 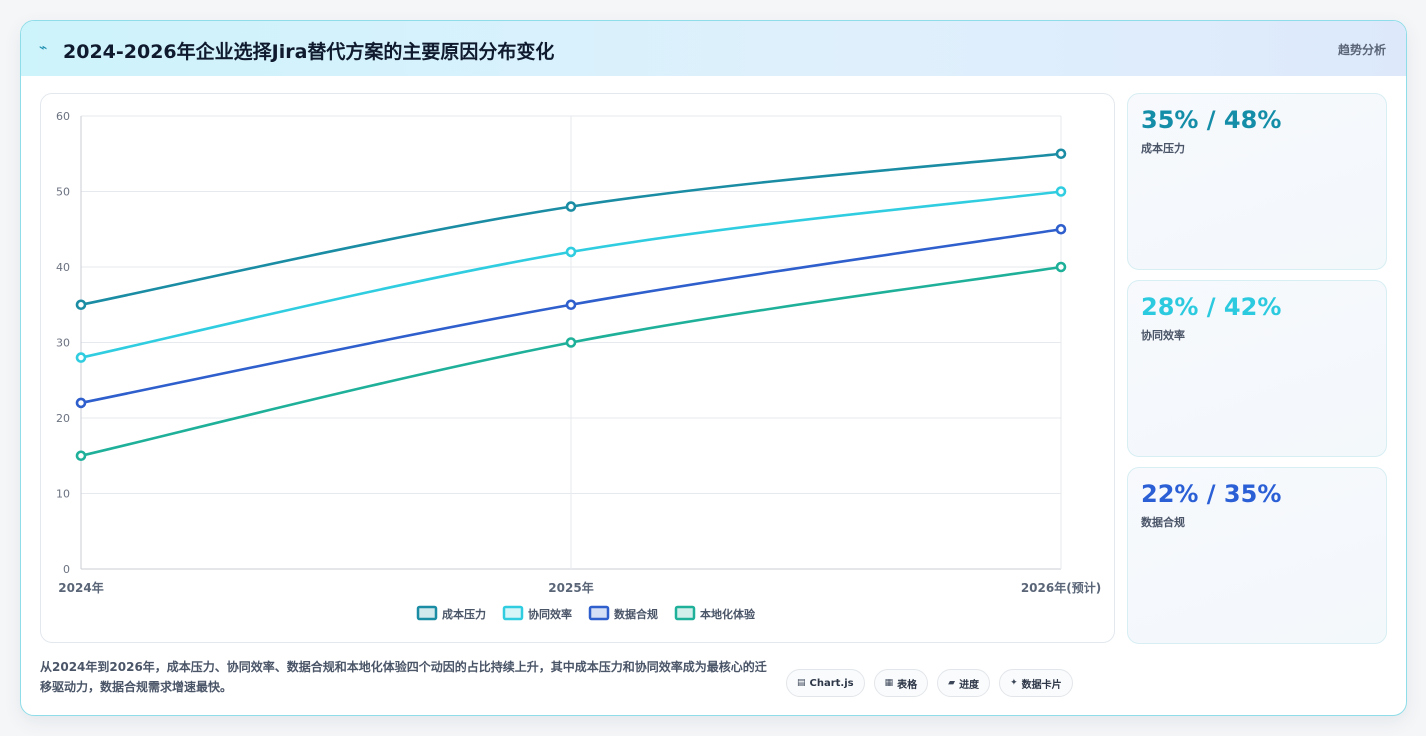 What do you see at coordinates (464, 614) in the screenshot?
I see `legend-label: 成本压力` at bounding box center [464, 614].